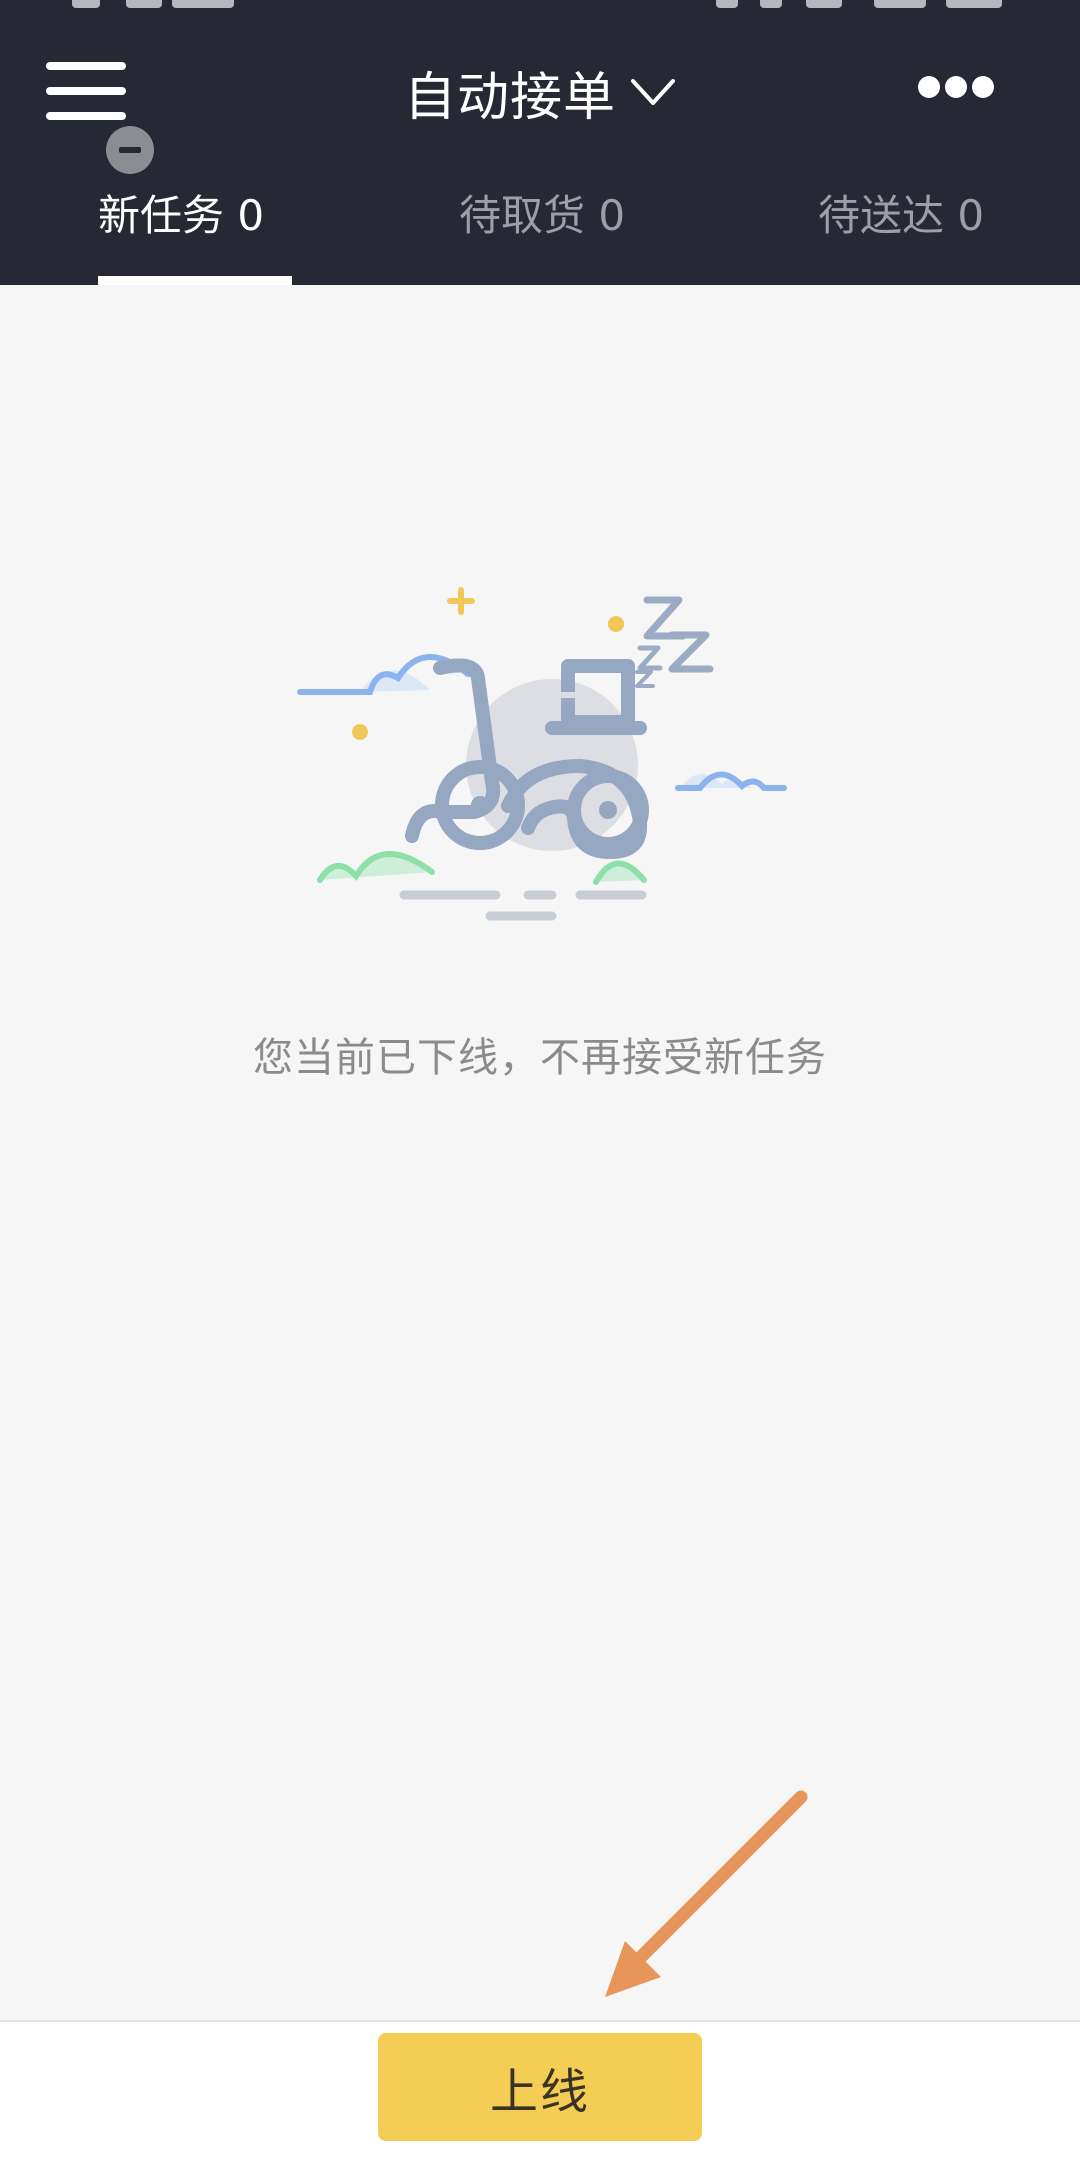 This screenshot has height=2184, width=1080. What do you see at coordinates (542, 216) in the screenshot?
I see `tab-pending-pickup: 待取货 0` at bounding box center [542, 216].